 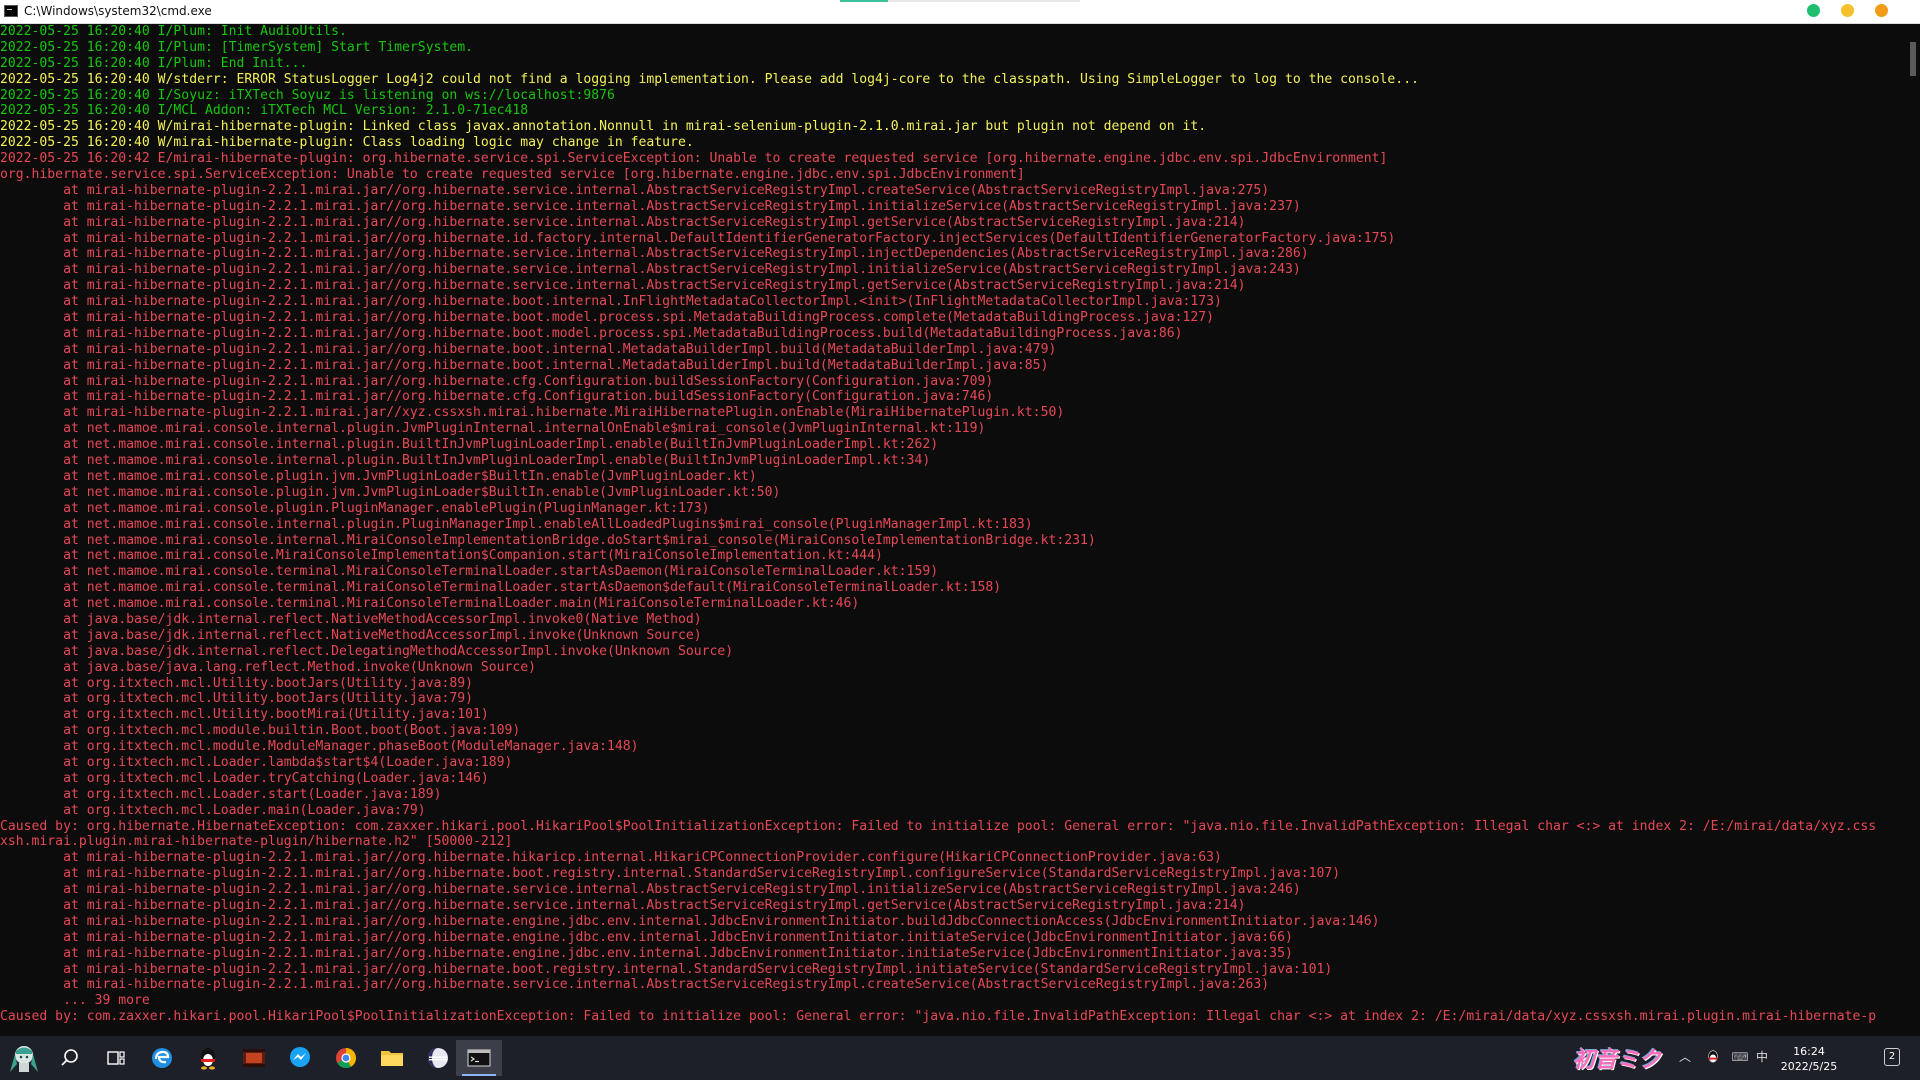 I want to click on edge-app, so click(x=162, y=1058).